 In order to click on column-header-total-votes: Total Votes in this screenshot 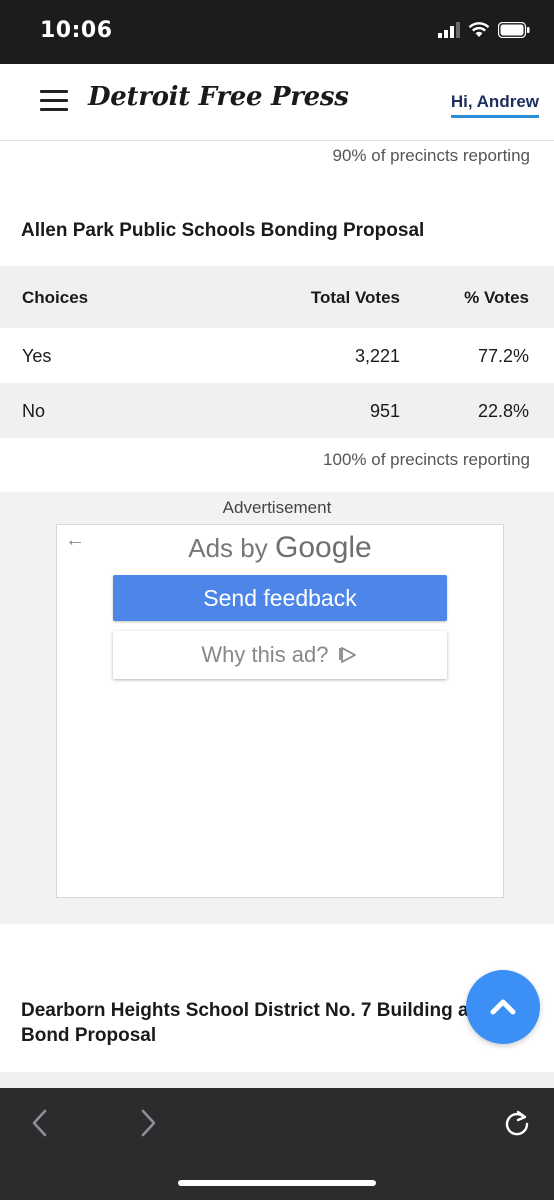, I will do `click(355, 297)`.